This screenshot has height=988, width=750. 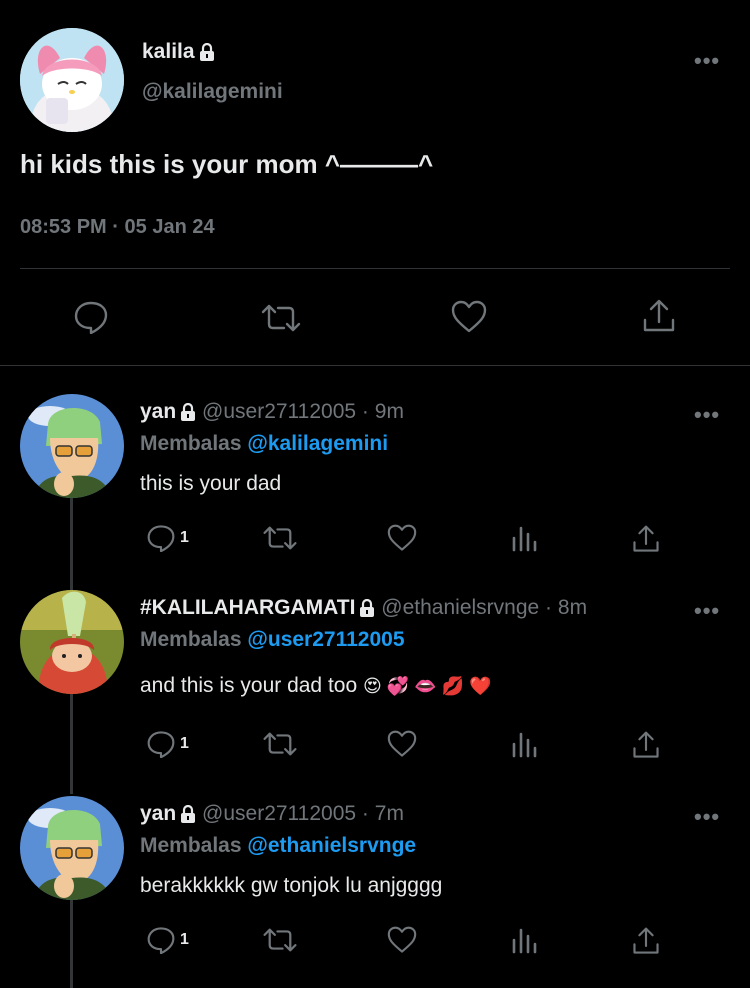 I want to click on reply-author-line: yan @user27112005 · 9m, so click(x=272, y=412).